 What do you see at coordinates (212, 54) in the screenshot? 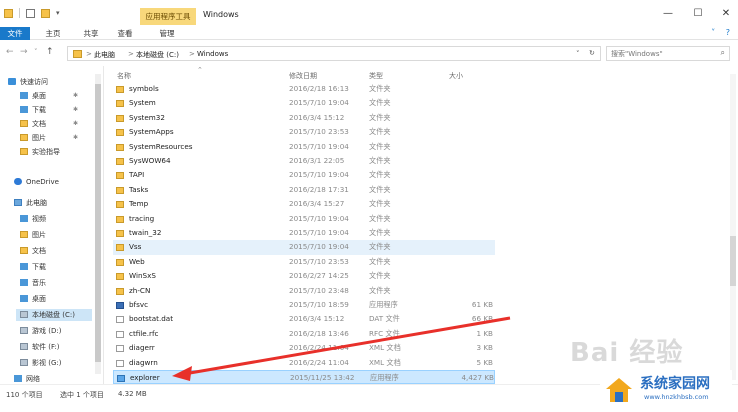
I see `breadcrumb-windows: Windows` at bounding box center [212, 54].